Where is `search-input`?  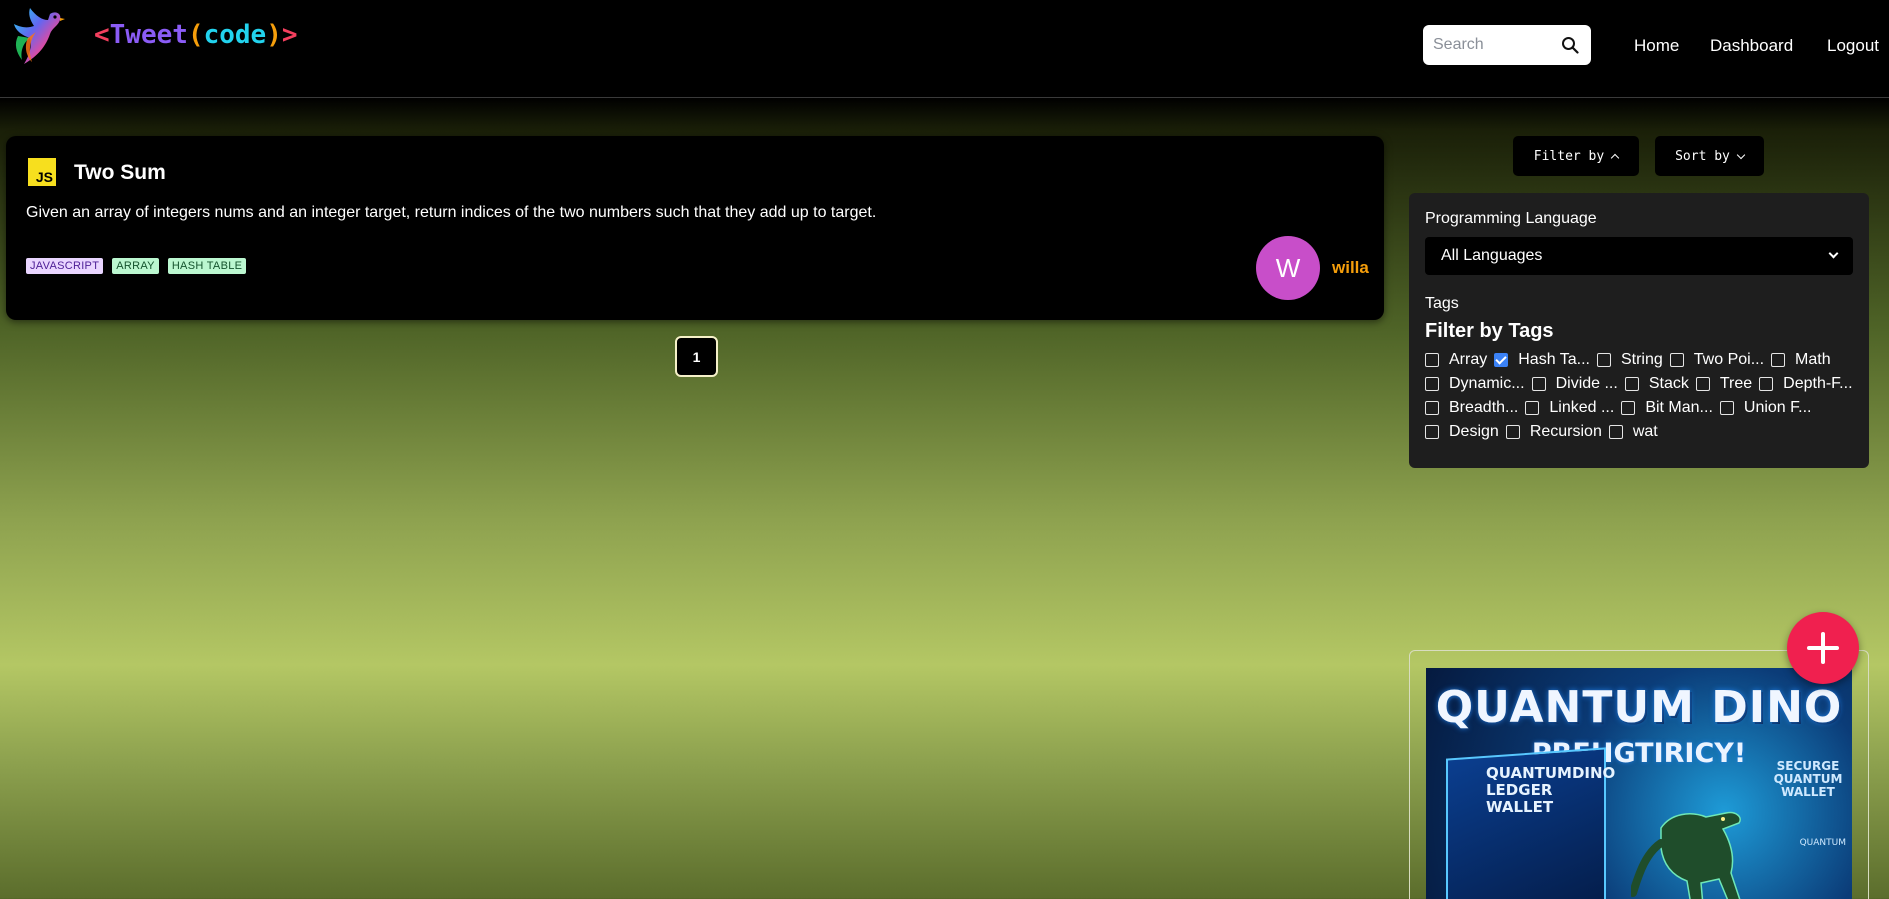
search-input is located at coordinates (1493, 45).